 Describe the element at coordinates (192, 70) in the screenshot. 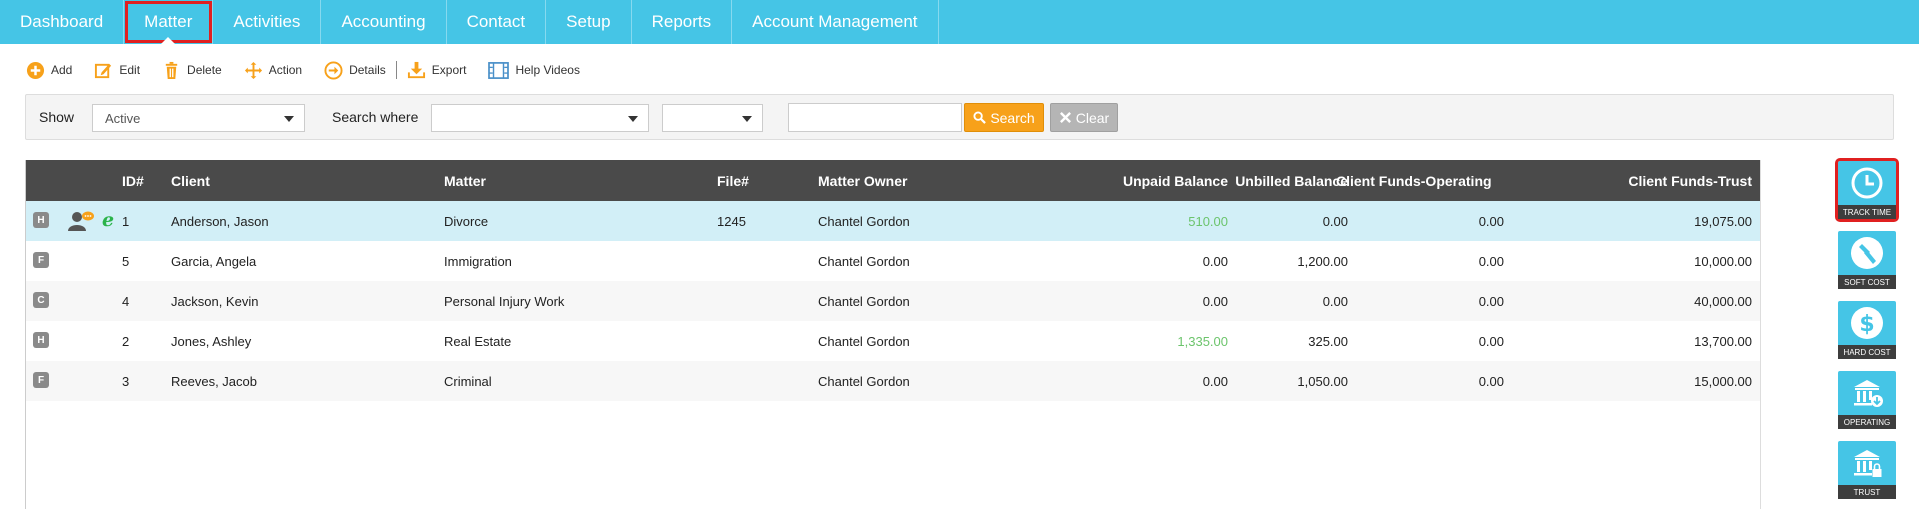

I see `delete-button: Delete` at that location.